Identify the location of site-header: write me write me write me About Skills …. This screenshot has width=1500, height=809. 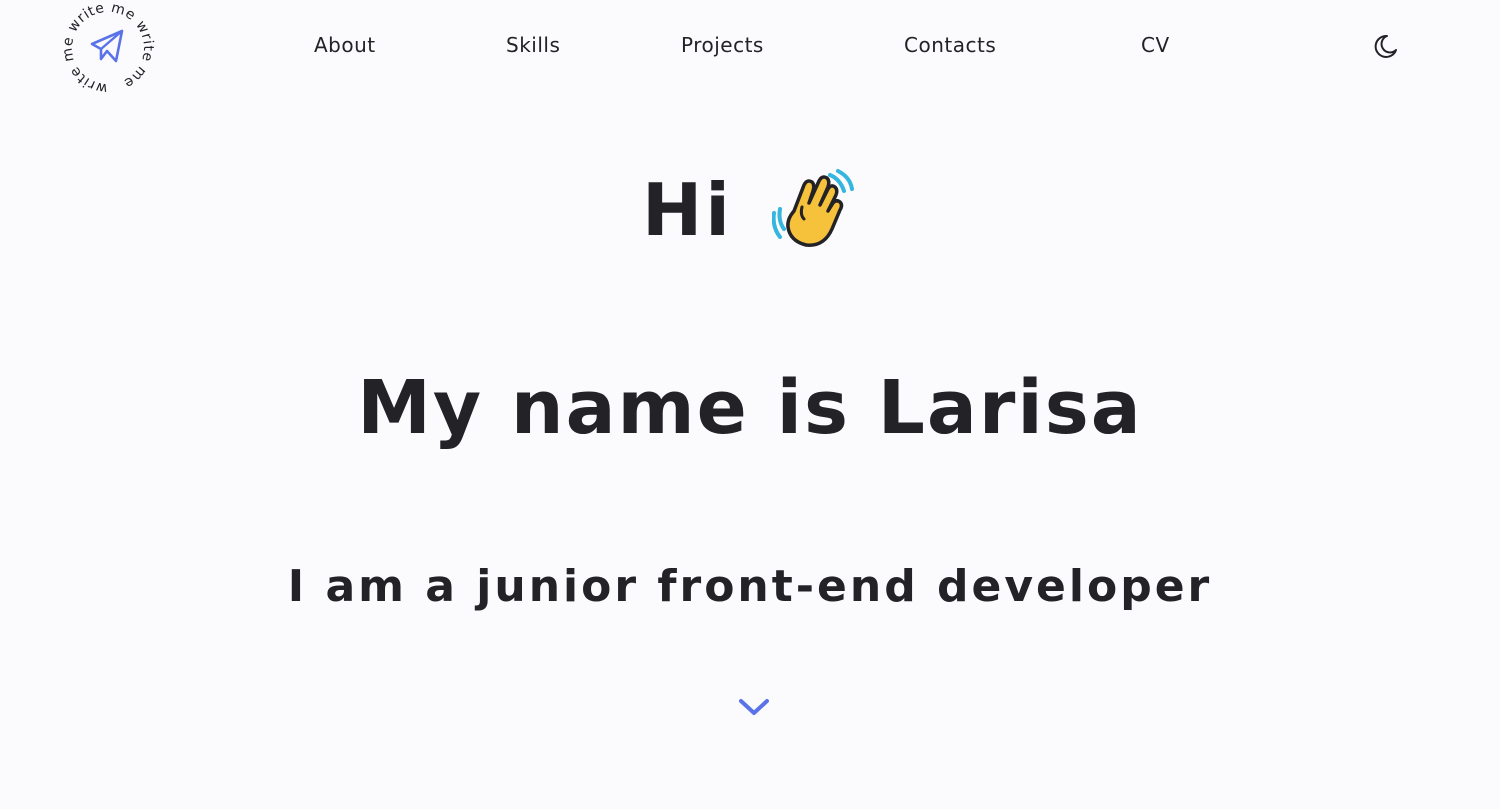
(750, 47).